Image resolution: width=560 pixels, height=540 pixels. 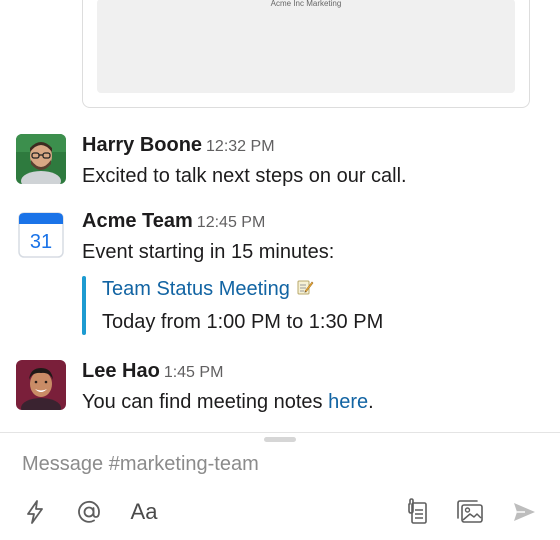 I want to click on message-text: You can find meeting notes here., so click(x=313, y=402).